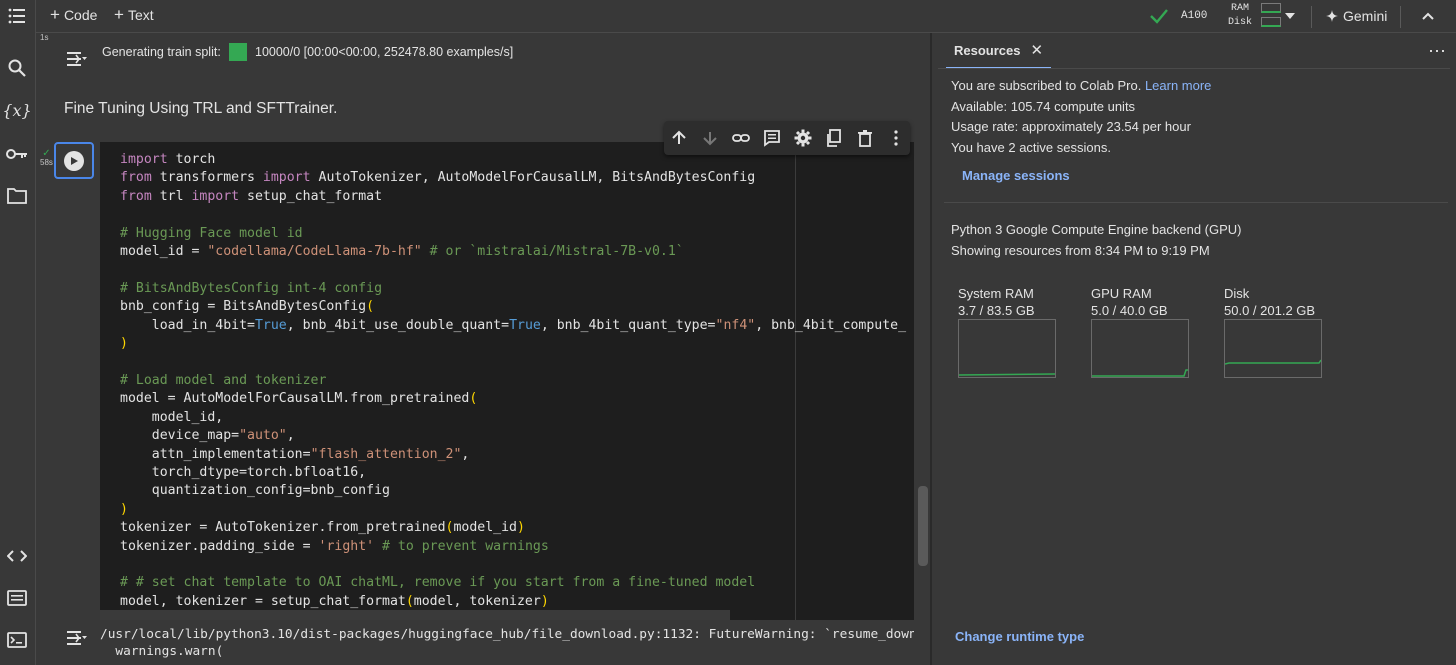 The width and height of the screenshot is (1456, 665). Describe the element at coordinates (18, 332) in the screenshot. I see `left-rail: {x}` at that location.